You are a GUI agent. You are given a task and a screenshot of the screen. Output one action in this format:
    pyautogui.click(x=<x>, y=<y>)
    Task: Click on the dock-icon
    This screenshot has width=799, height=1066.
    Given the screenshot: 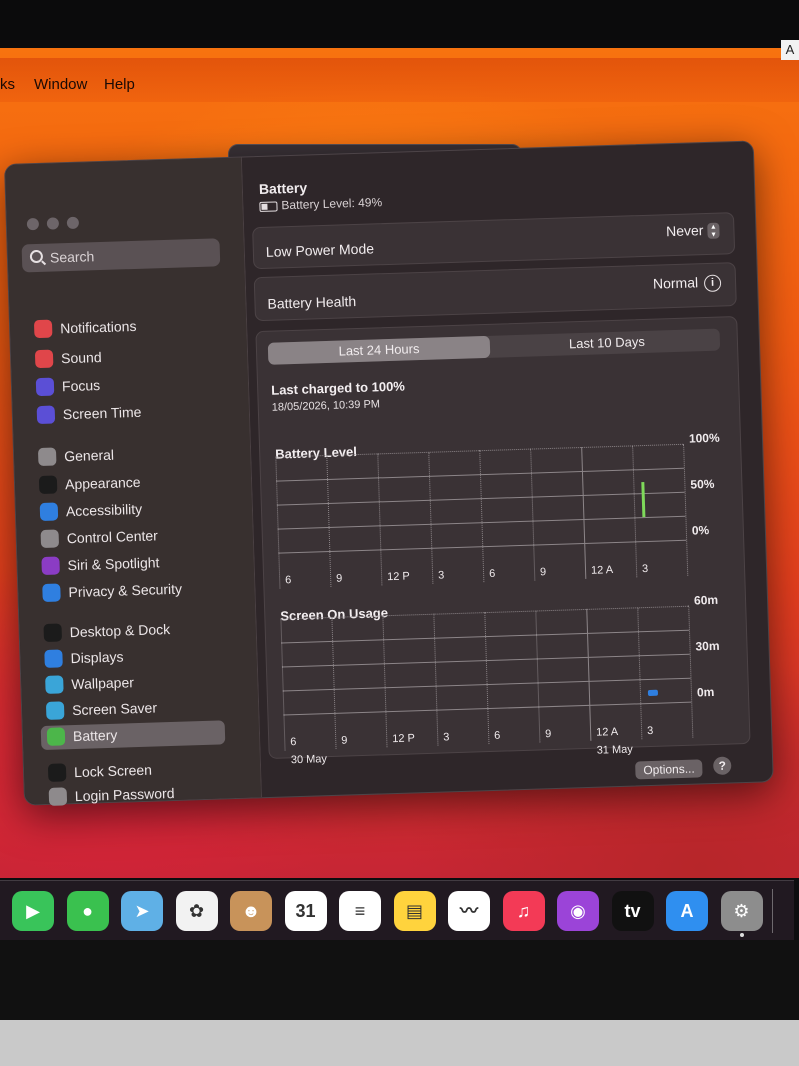 What is the action you would take?
    pyautogui.click(x=53, y=632)
    